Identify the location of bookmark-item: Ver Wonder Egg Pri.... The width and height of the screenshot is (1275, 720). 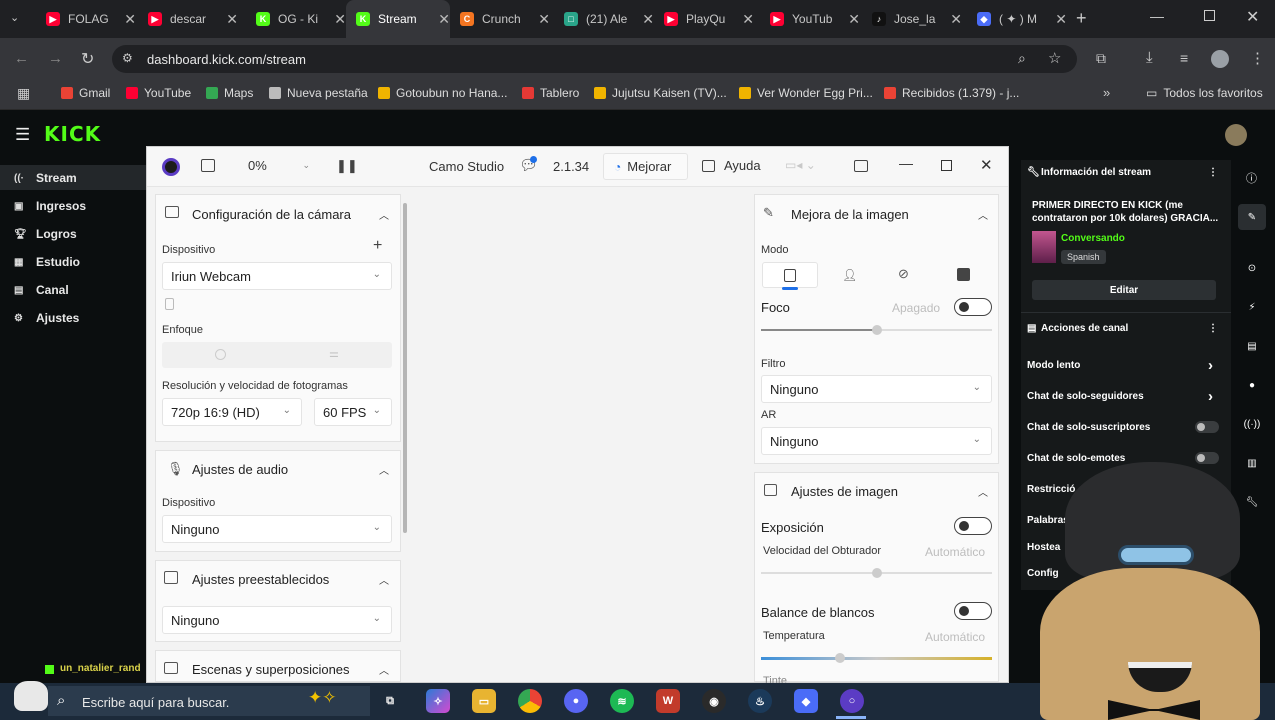
(806, 93).